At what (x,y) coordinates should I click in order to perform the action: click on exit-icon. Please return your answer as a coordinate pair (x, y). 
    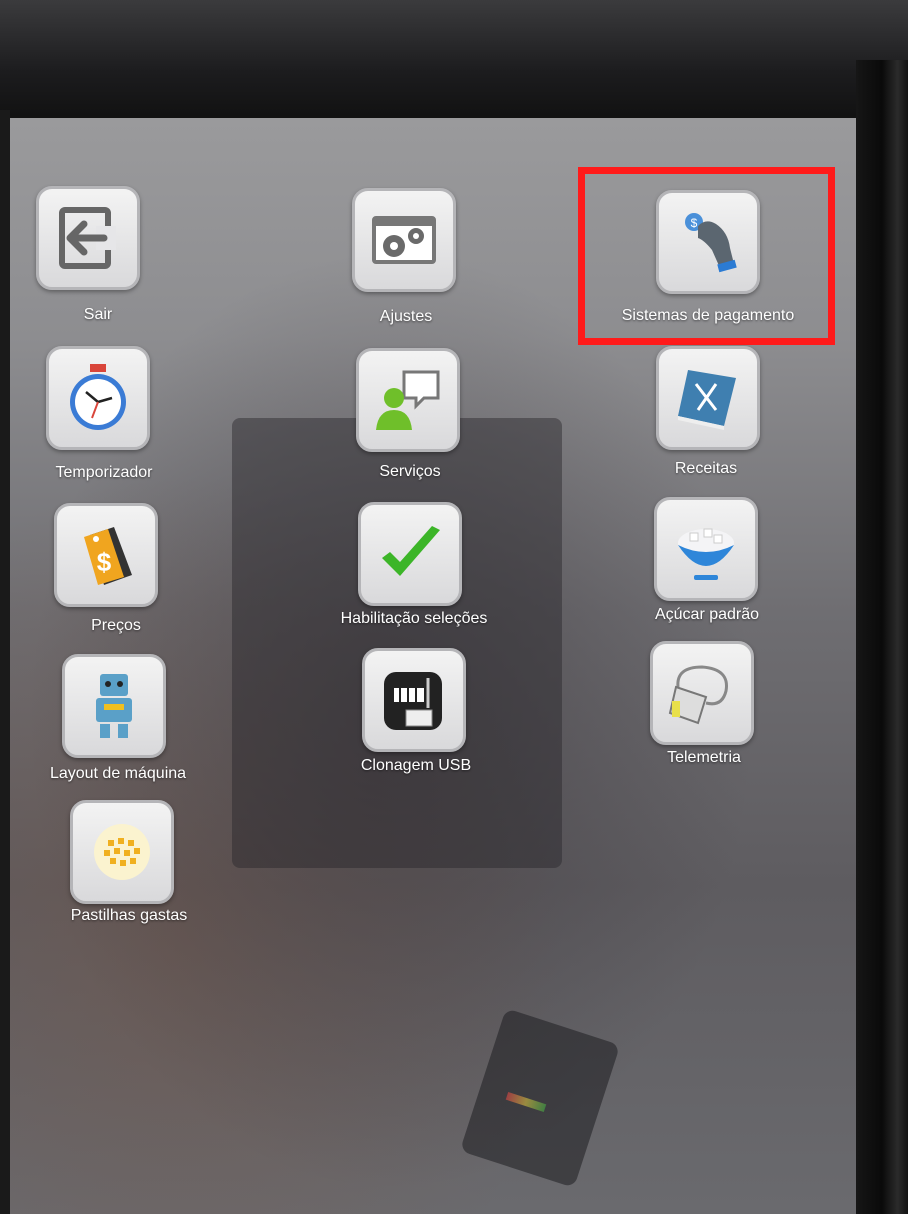
    Looking at the image, I should click on (87, 238).